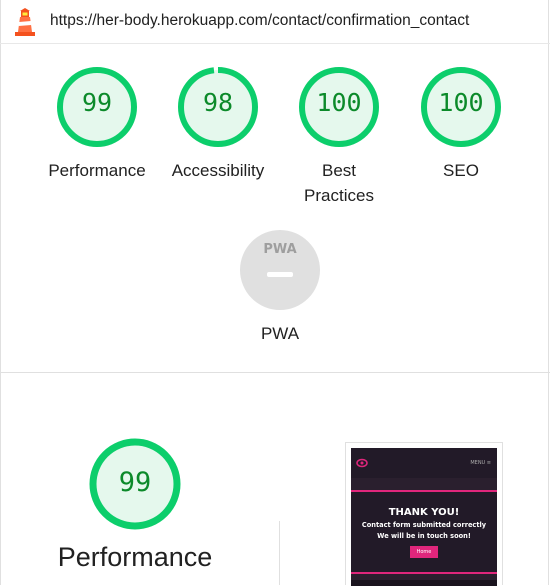 The width and height of the screenshot is (550, 586). I want to click on screenshot-navbar: MENU ≡, so click(424, 463).